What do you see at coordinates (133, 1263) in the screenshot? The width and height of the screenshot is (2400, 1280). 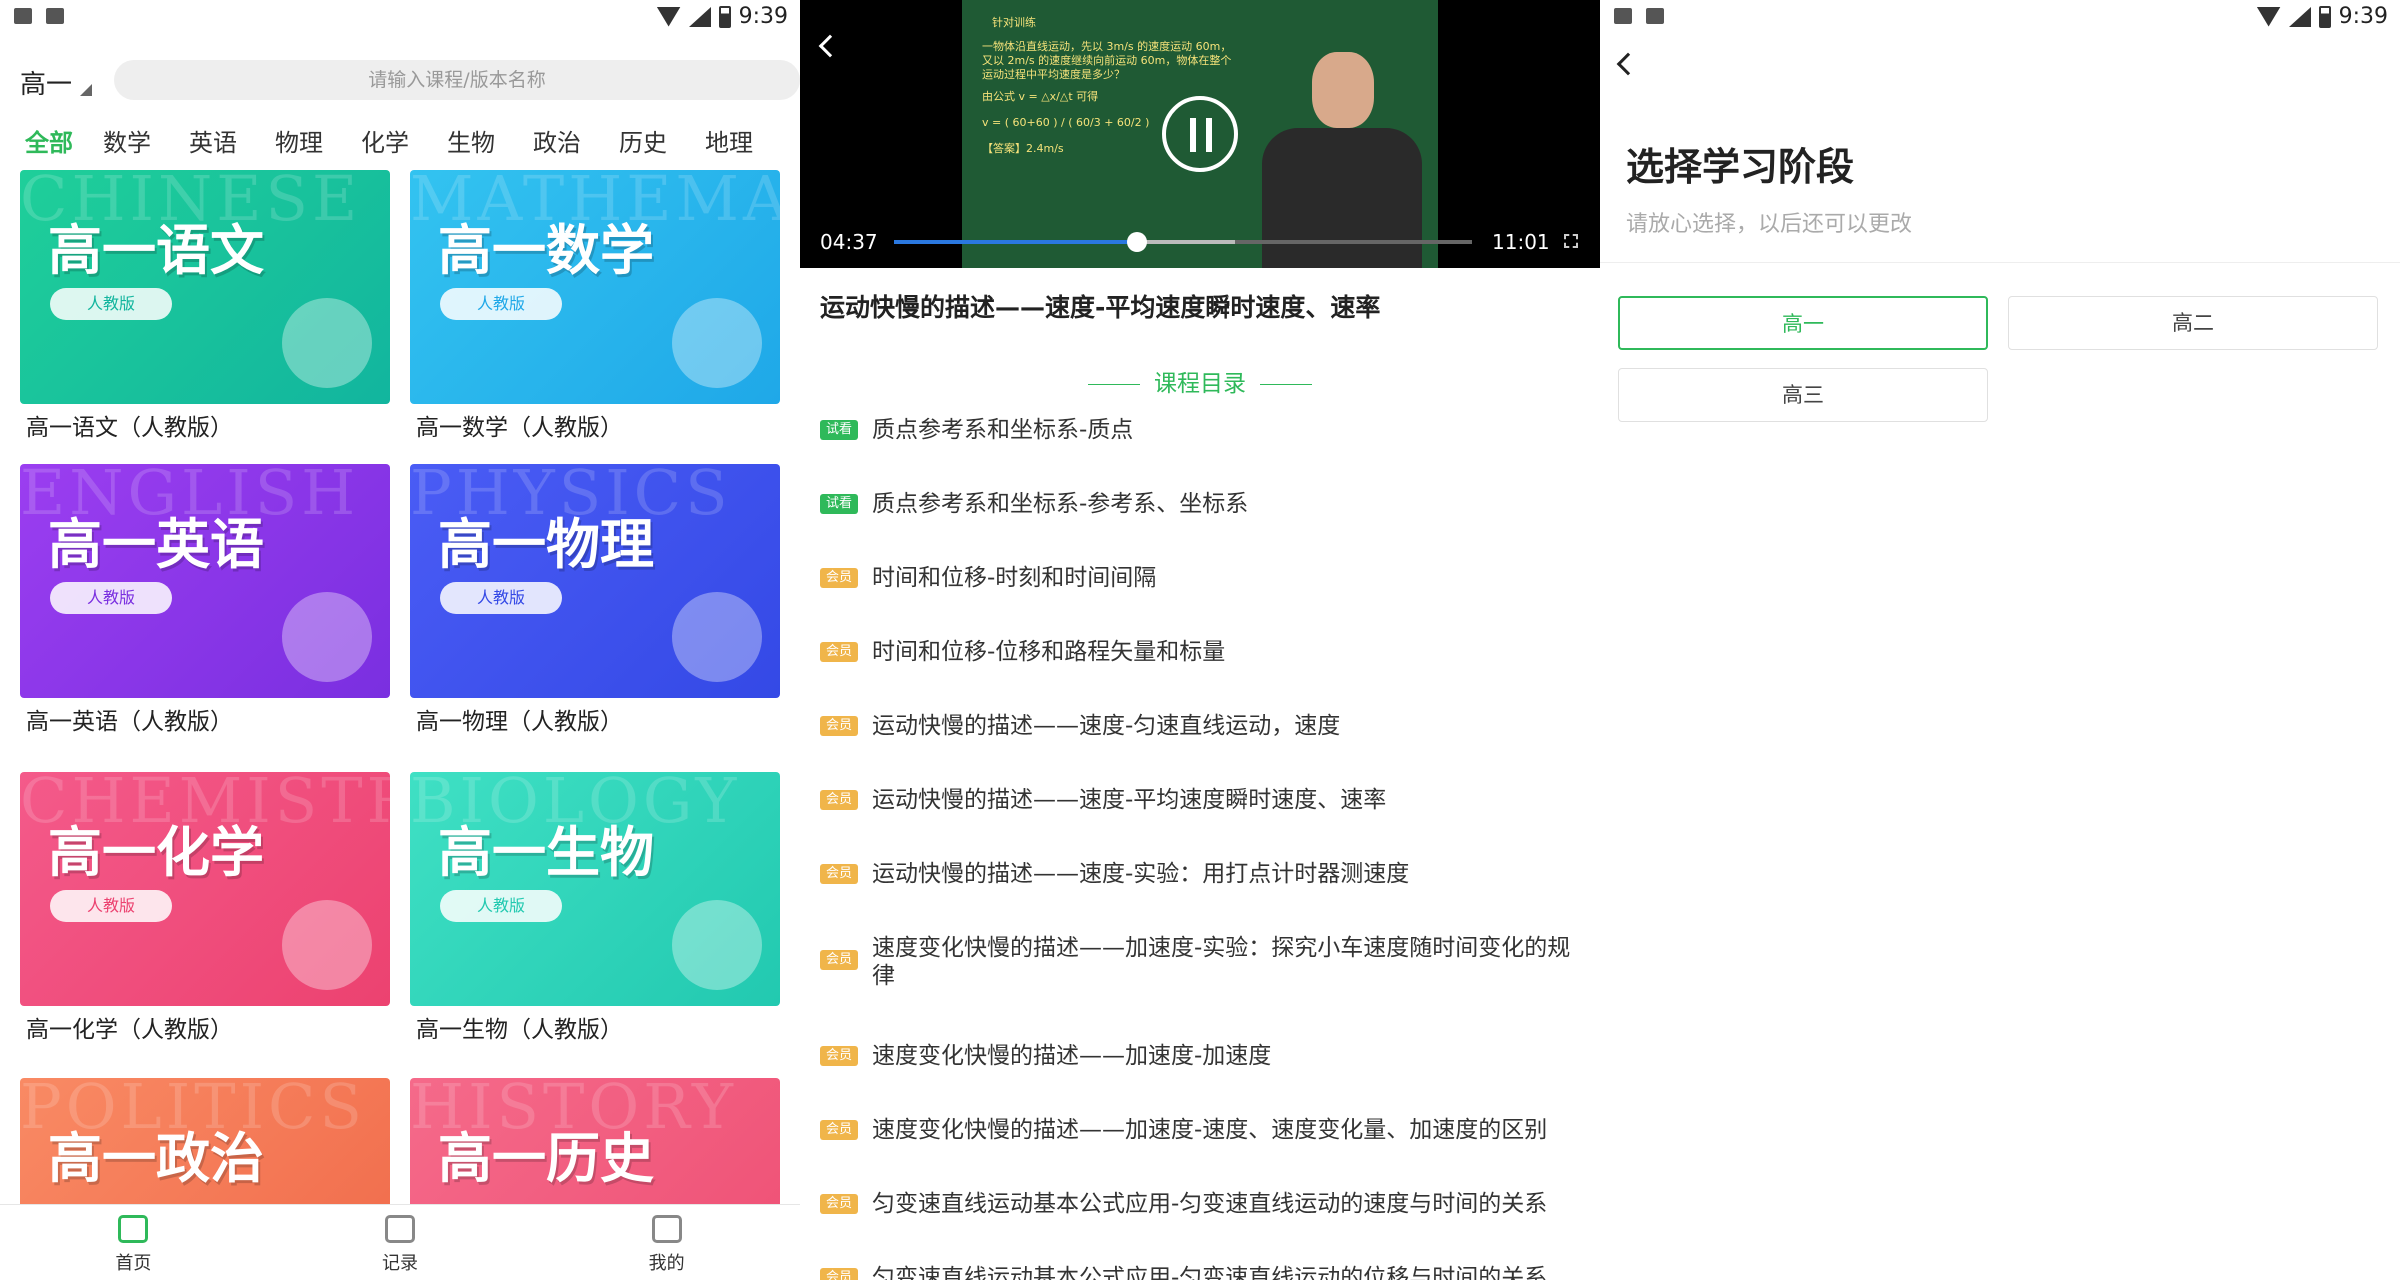 I see `nav-label: 首页` at bounding box center [133, 1263].